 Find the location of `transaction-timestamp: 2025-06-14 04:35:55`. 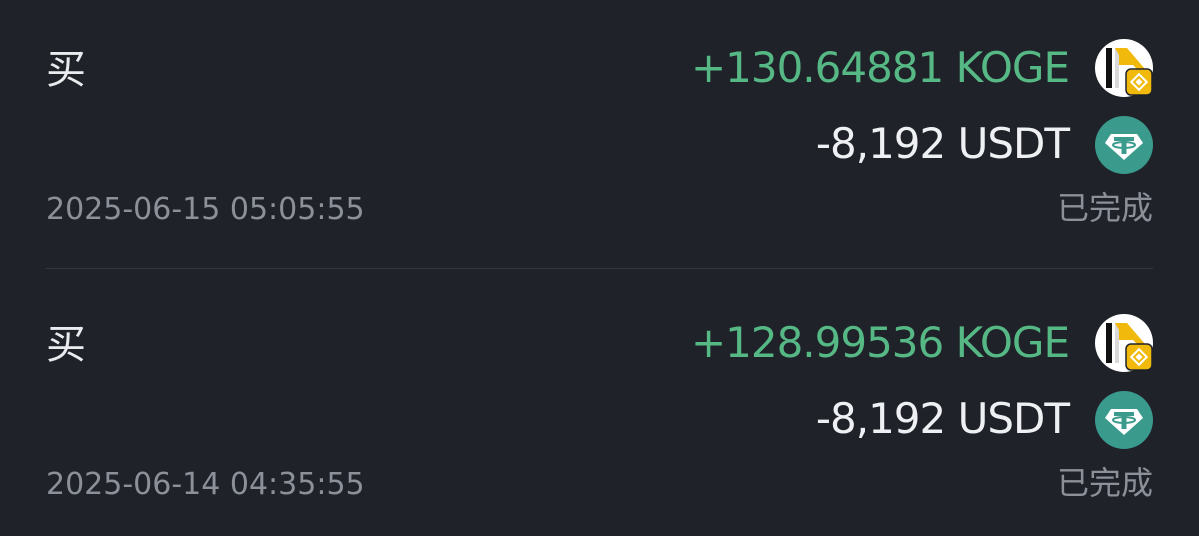

transaction-timestamp: 2025-06-14 04:35:55 is located at coordinates (205, 484).